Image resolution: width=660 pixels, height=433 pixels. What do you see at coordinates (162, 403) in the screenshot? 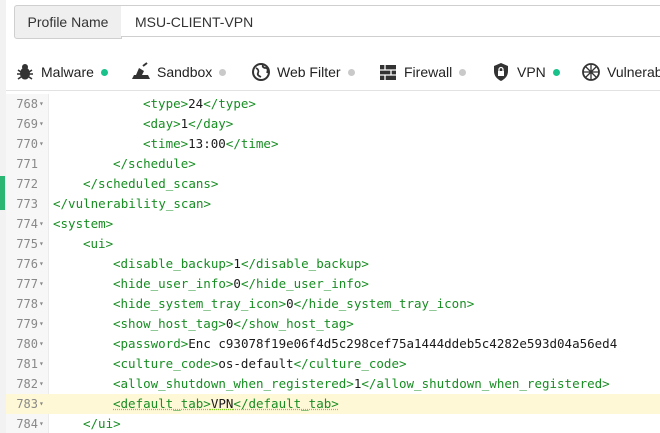
I see `xml-open-tag: <default_tab>` at bounding box center [162, 403].